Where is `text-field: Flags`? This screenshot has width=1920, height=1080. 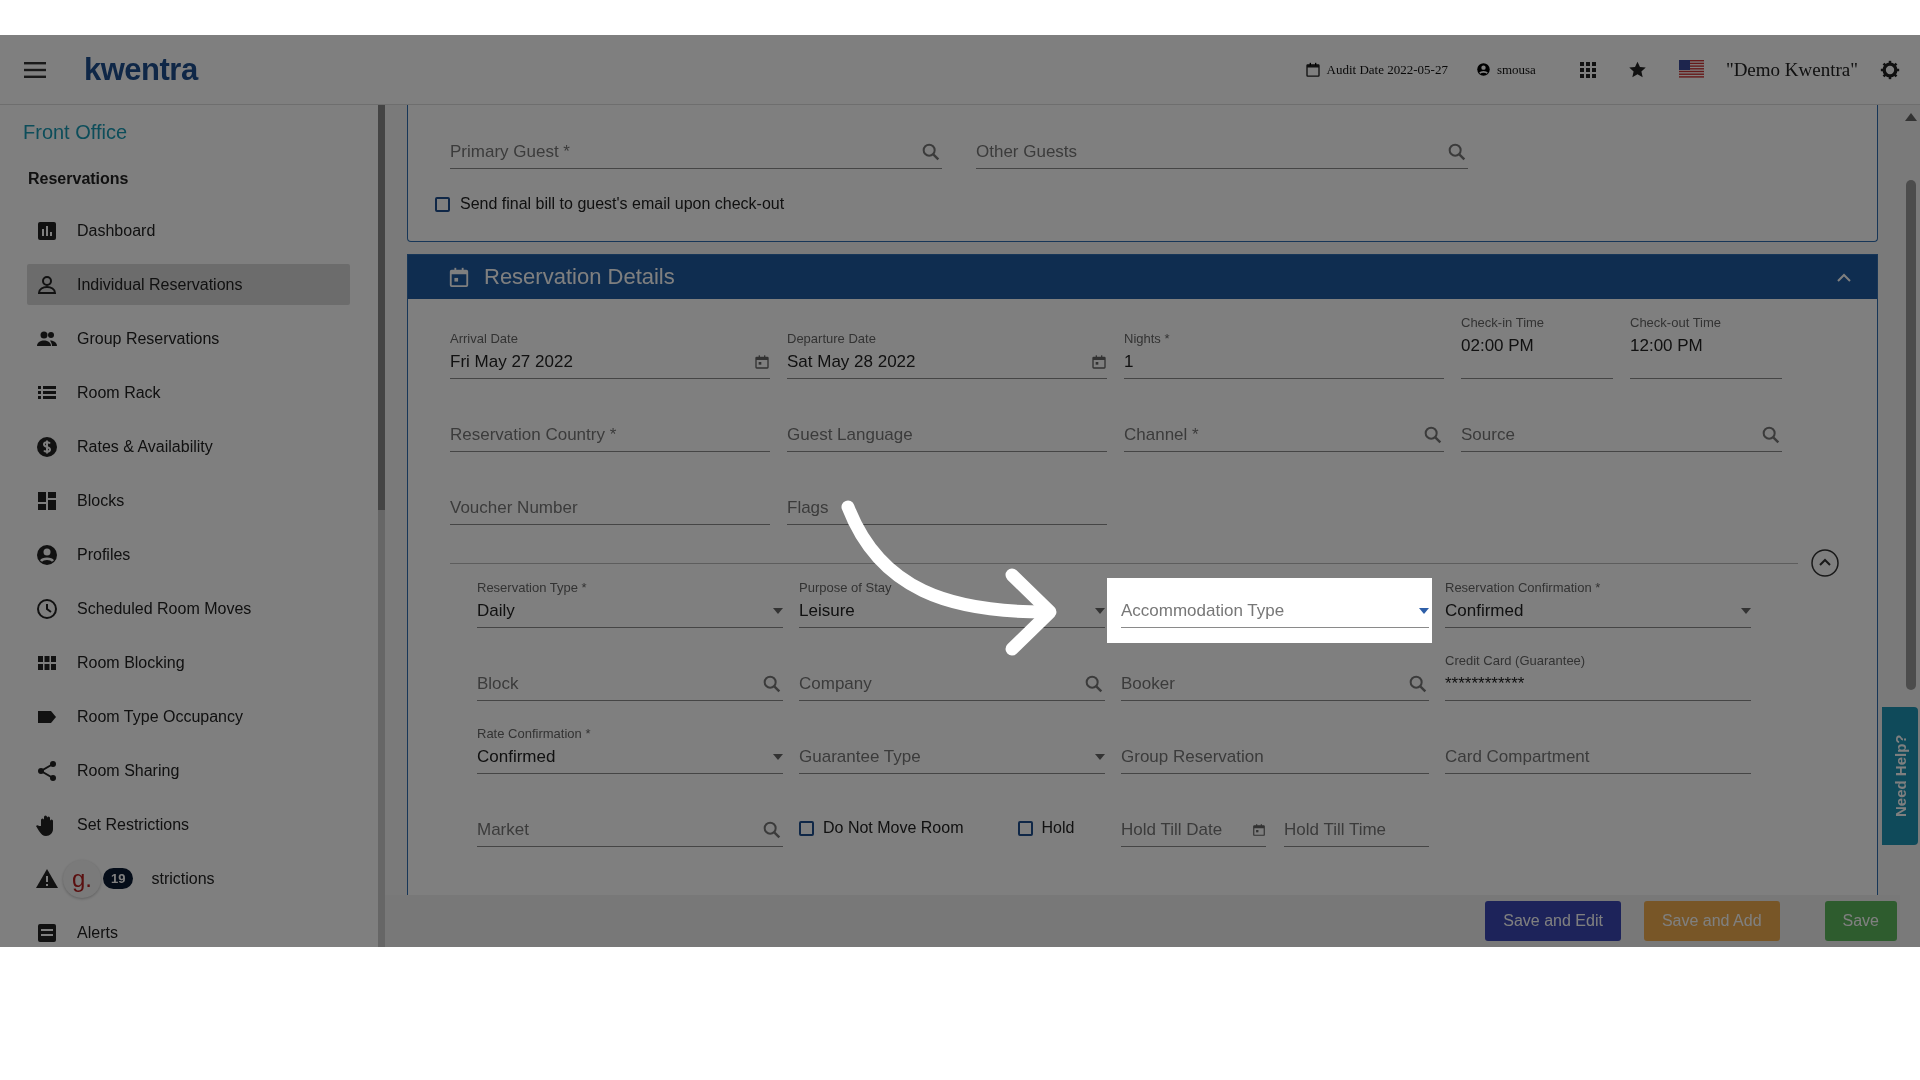 text-field: Flags is located at coordinates (947, 501).